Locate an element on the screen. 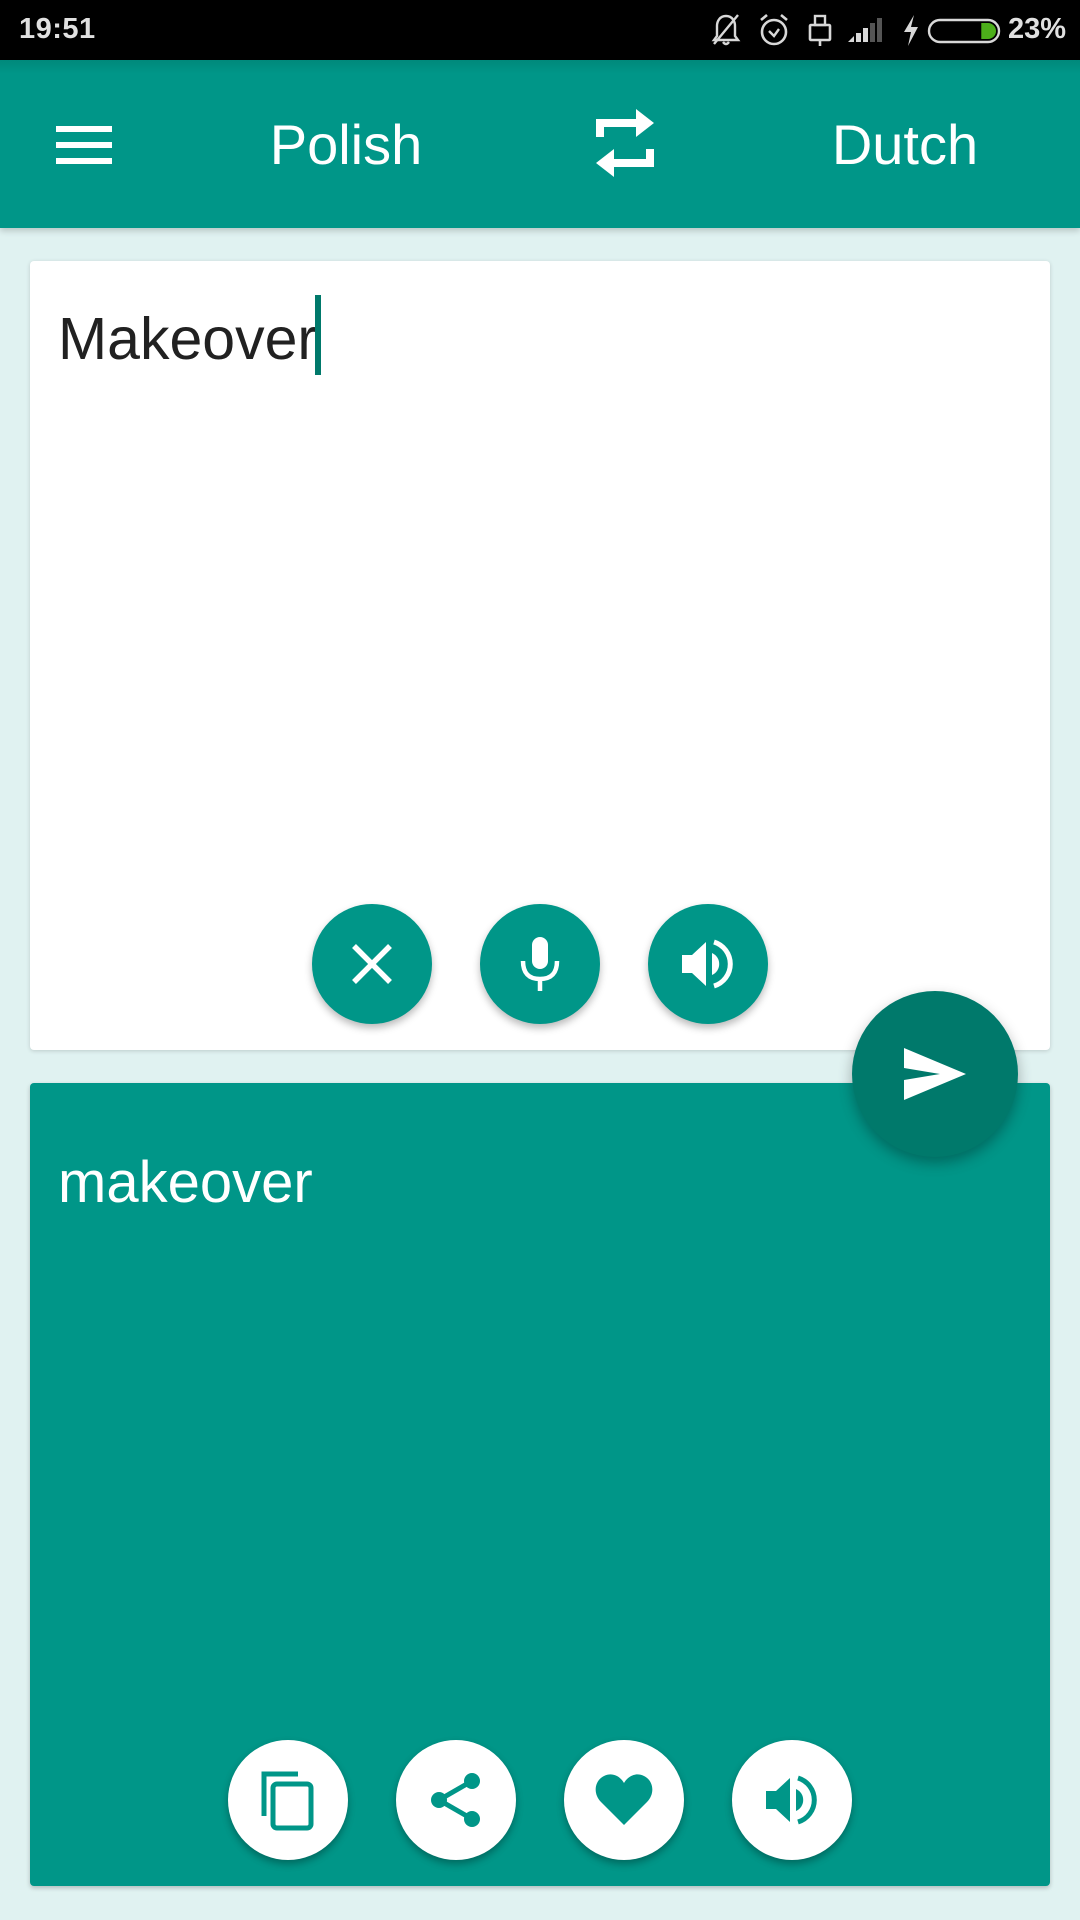  send-icon is located at coordinates (935, 1074).